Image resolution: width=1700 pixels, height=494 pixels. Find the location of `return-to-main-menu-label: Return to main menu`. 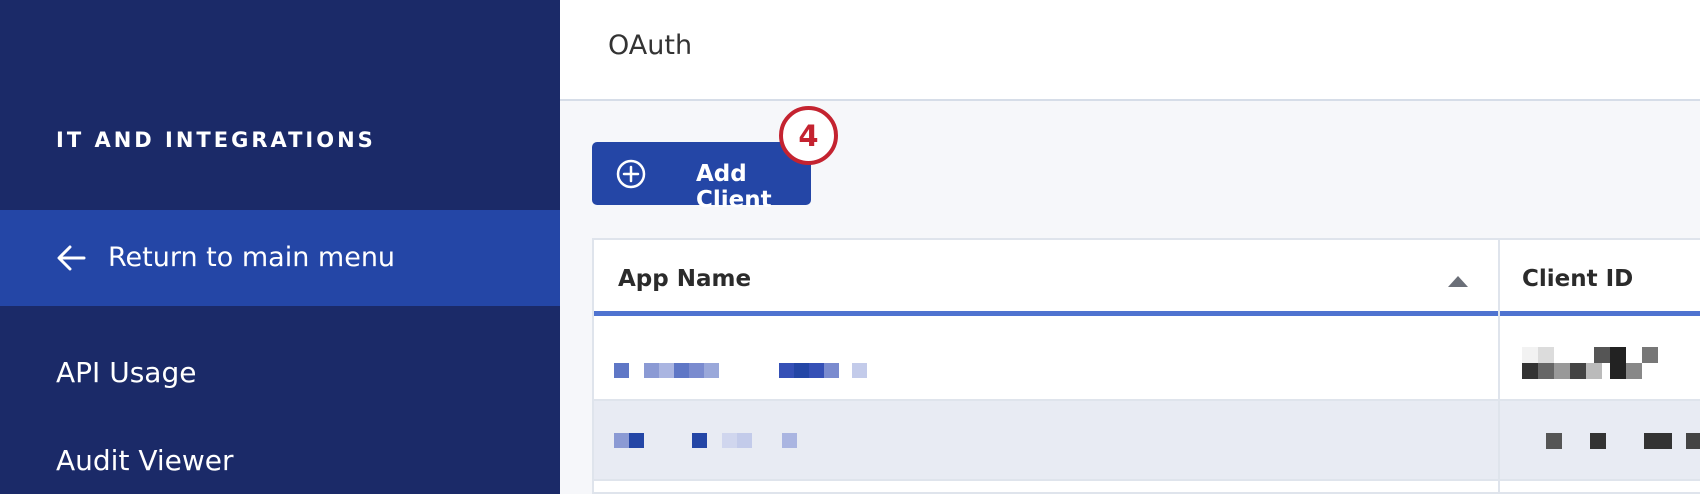

return-to-main-menu-label: Return to main menu is located at coordinates (252, 257).